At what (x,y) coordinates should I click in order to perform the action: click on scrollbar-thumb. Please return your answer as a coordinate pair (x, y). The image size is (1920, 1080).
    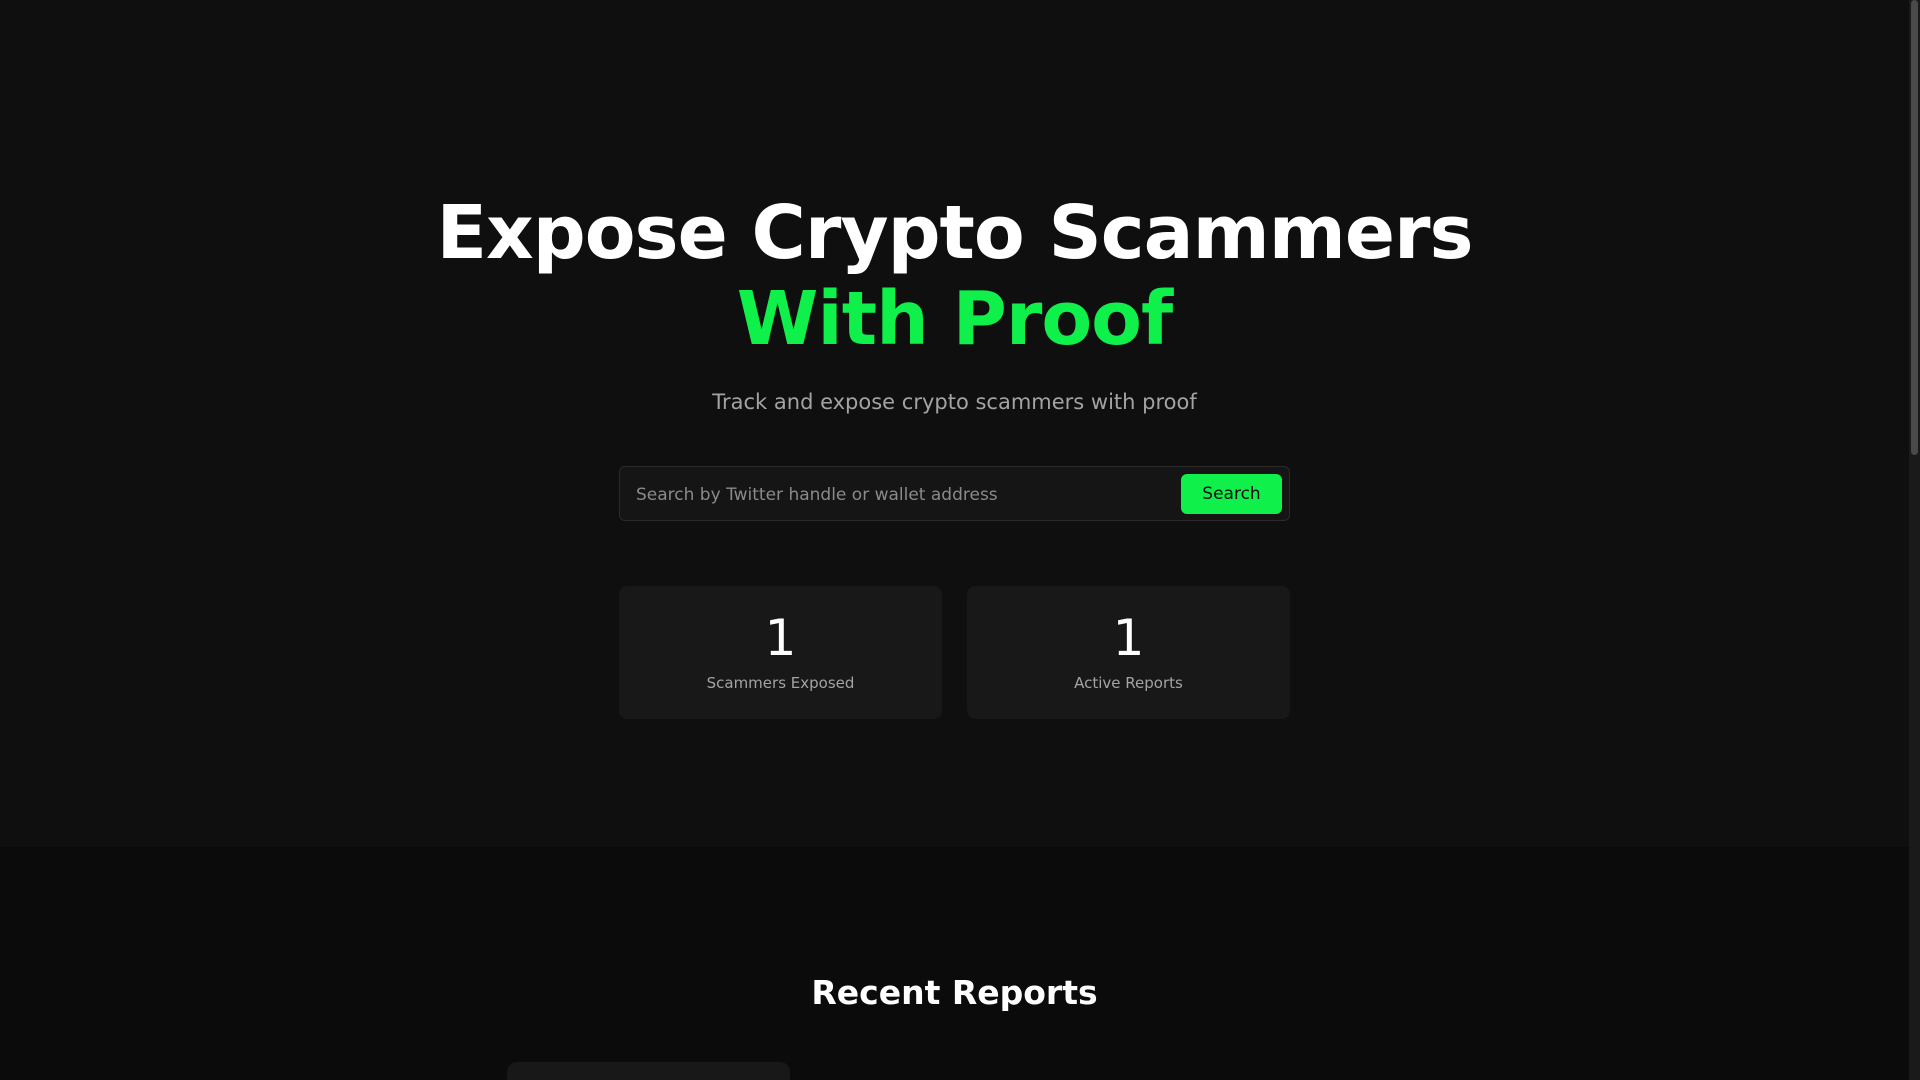
    Looking at the image, I should click on (1914, 227).